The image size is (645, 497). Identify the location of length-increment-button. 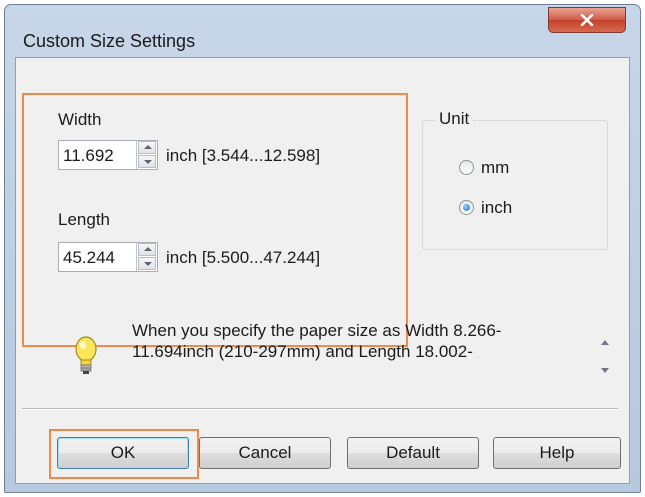
(147, 249).